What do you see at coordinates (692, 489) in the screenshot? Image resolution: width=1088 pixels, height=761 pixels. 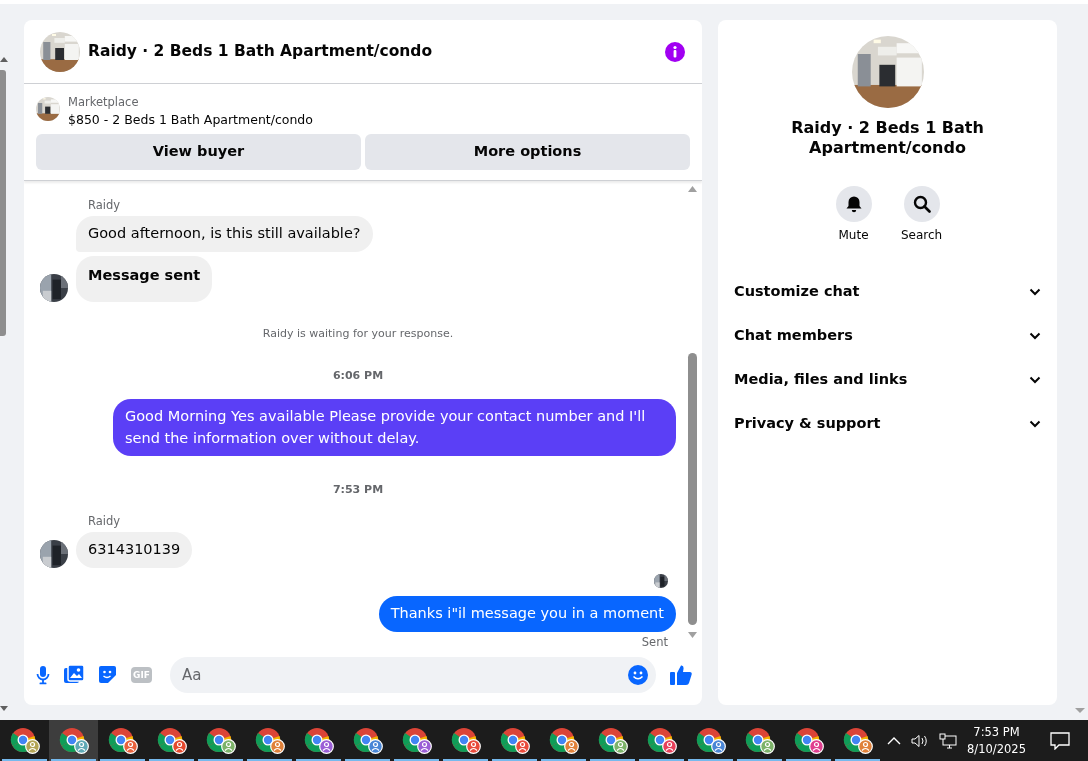 I see `scrollbar-thumb` at bounding box center [692, 489].